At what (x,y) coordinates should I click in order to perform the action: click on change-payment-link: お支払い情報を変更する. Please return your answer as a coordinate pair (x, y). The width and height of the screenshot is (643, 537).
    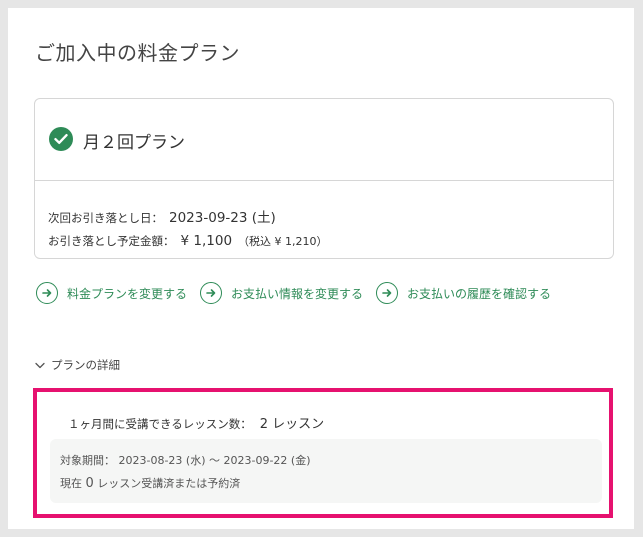
    Looking at the image, I should click on (288, 293).